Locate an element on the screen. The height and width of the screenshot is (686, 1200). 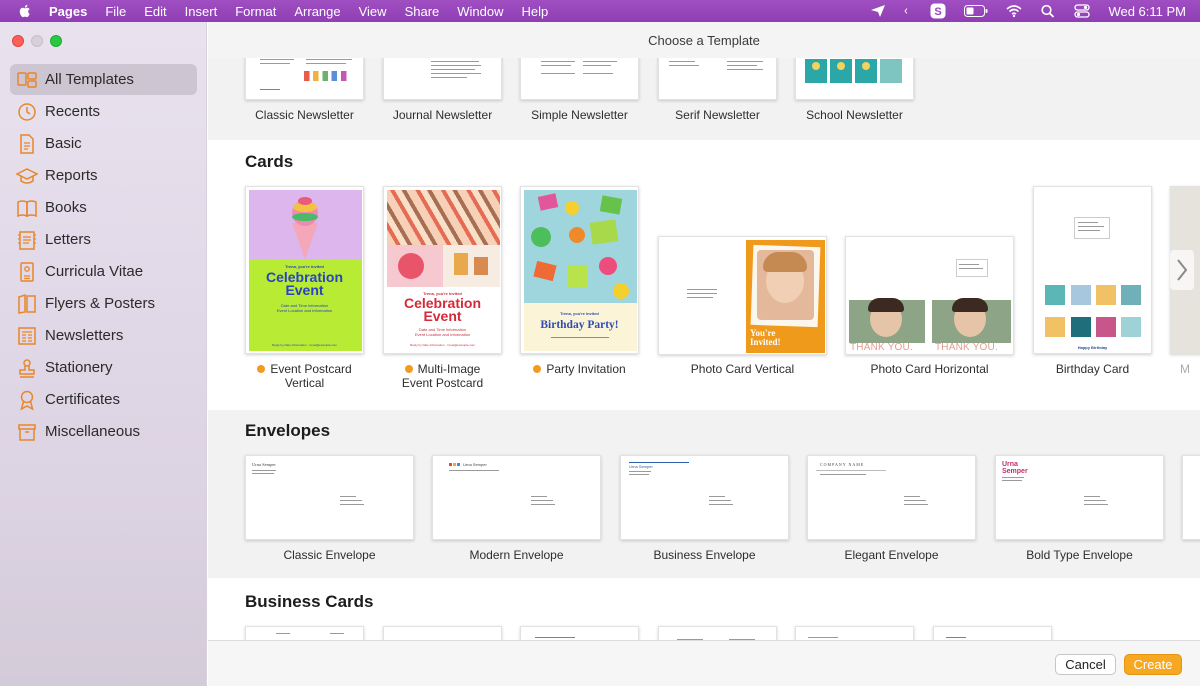
sidebar-item-label: Reports is located at coordinates (71, 175).